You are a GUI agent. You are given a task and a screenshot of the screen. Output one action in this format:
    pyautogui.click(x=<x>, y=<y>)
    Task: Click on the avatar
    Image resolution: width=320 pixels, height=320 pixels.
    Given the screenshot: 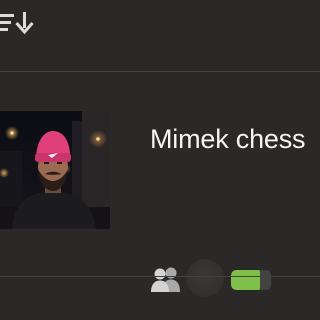 What is the action you would take?
    pyautogui.click(x=205, y=278)
    